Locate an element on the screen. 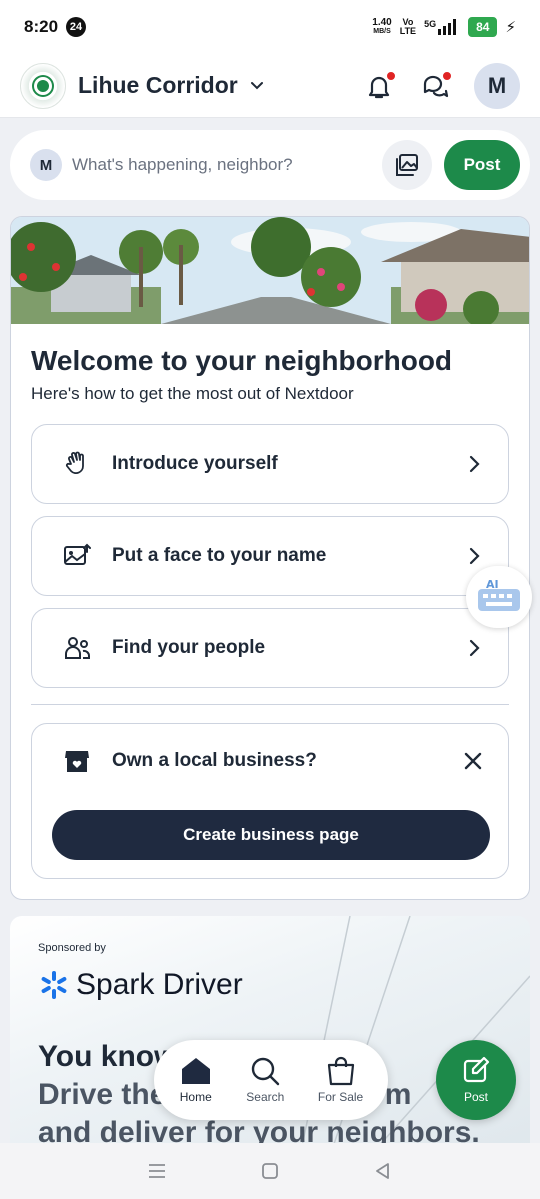 This screenshot has height=1199, width=540. storefront-icon is located at coordinates (77, 761).